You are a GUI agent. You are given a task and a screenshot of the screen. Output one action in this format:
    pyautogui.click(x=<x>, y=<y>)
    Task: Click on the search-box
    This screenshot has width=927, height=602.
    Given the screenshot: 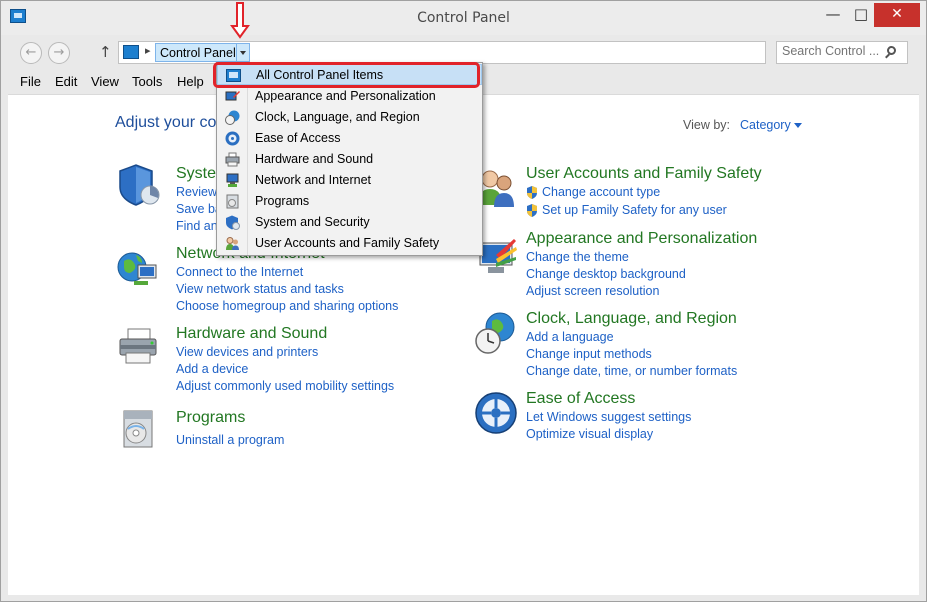 What is the action you would take?
    pyautogui.click(x=842, y=52)
    